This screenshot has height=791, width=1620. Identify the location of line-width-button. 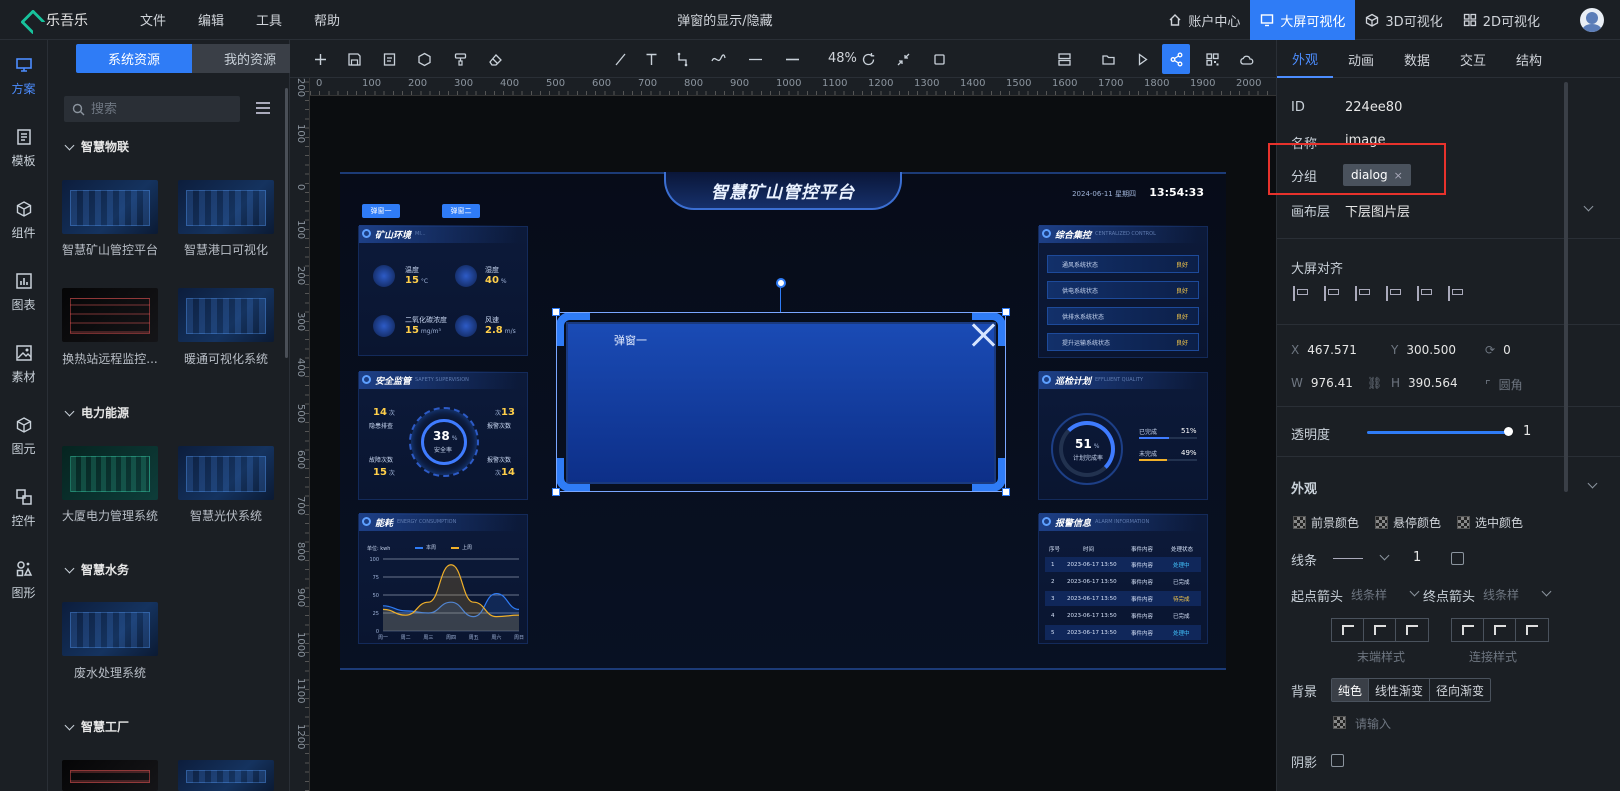
(792, 59).